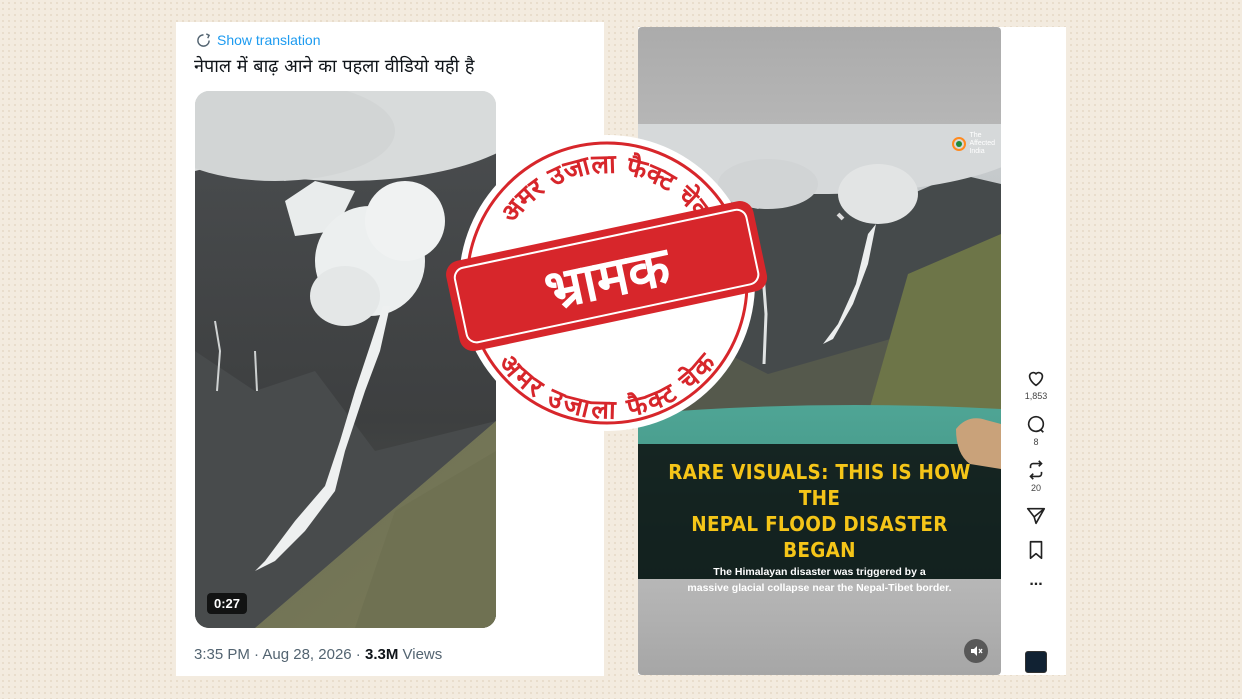 The width and height of the screenshot is (1242, 699). What do you see at coordinates (982, 143) in the screenshot?
I see `logo-text-2: Affected` at bounding box center [982, 143].